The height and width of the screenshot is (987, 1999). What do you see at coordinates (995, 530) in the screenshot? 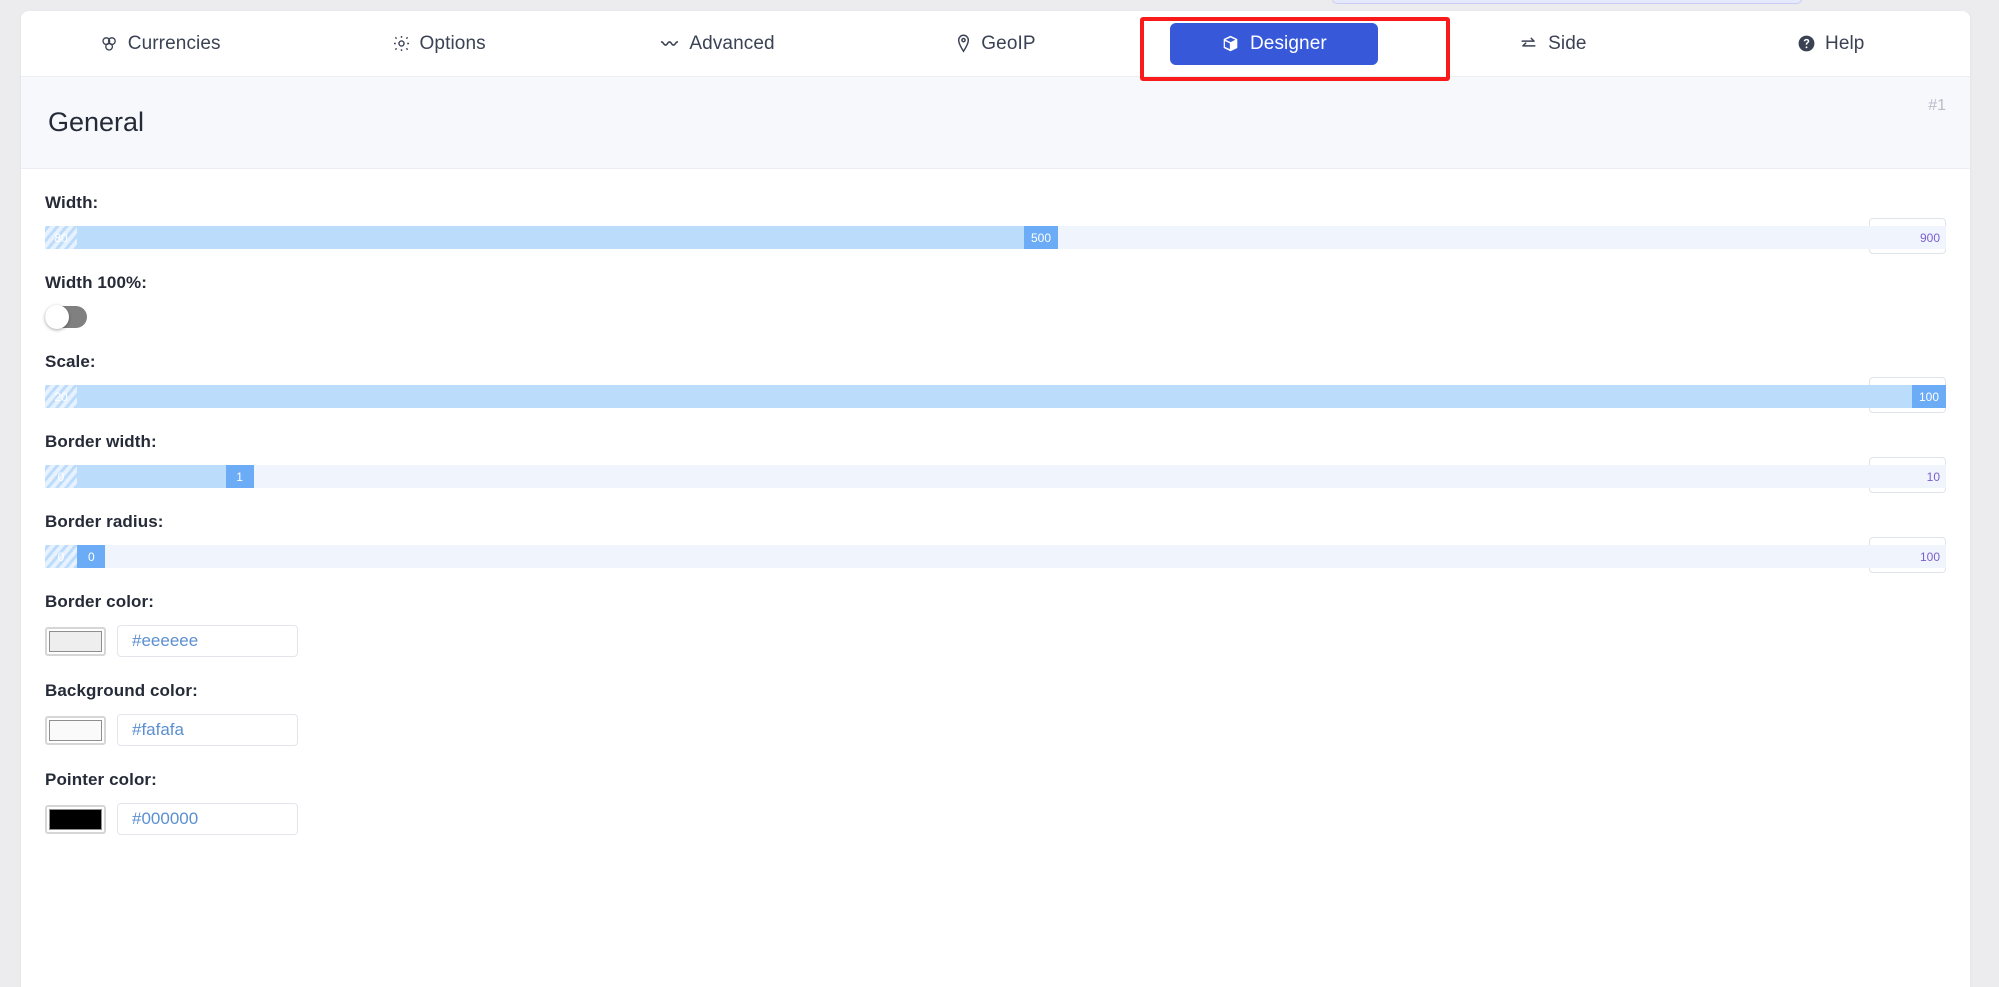
I see `field-border-radius: Border radius: 0 0 100` at bounding box center [995, 530].